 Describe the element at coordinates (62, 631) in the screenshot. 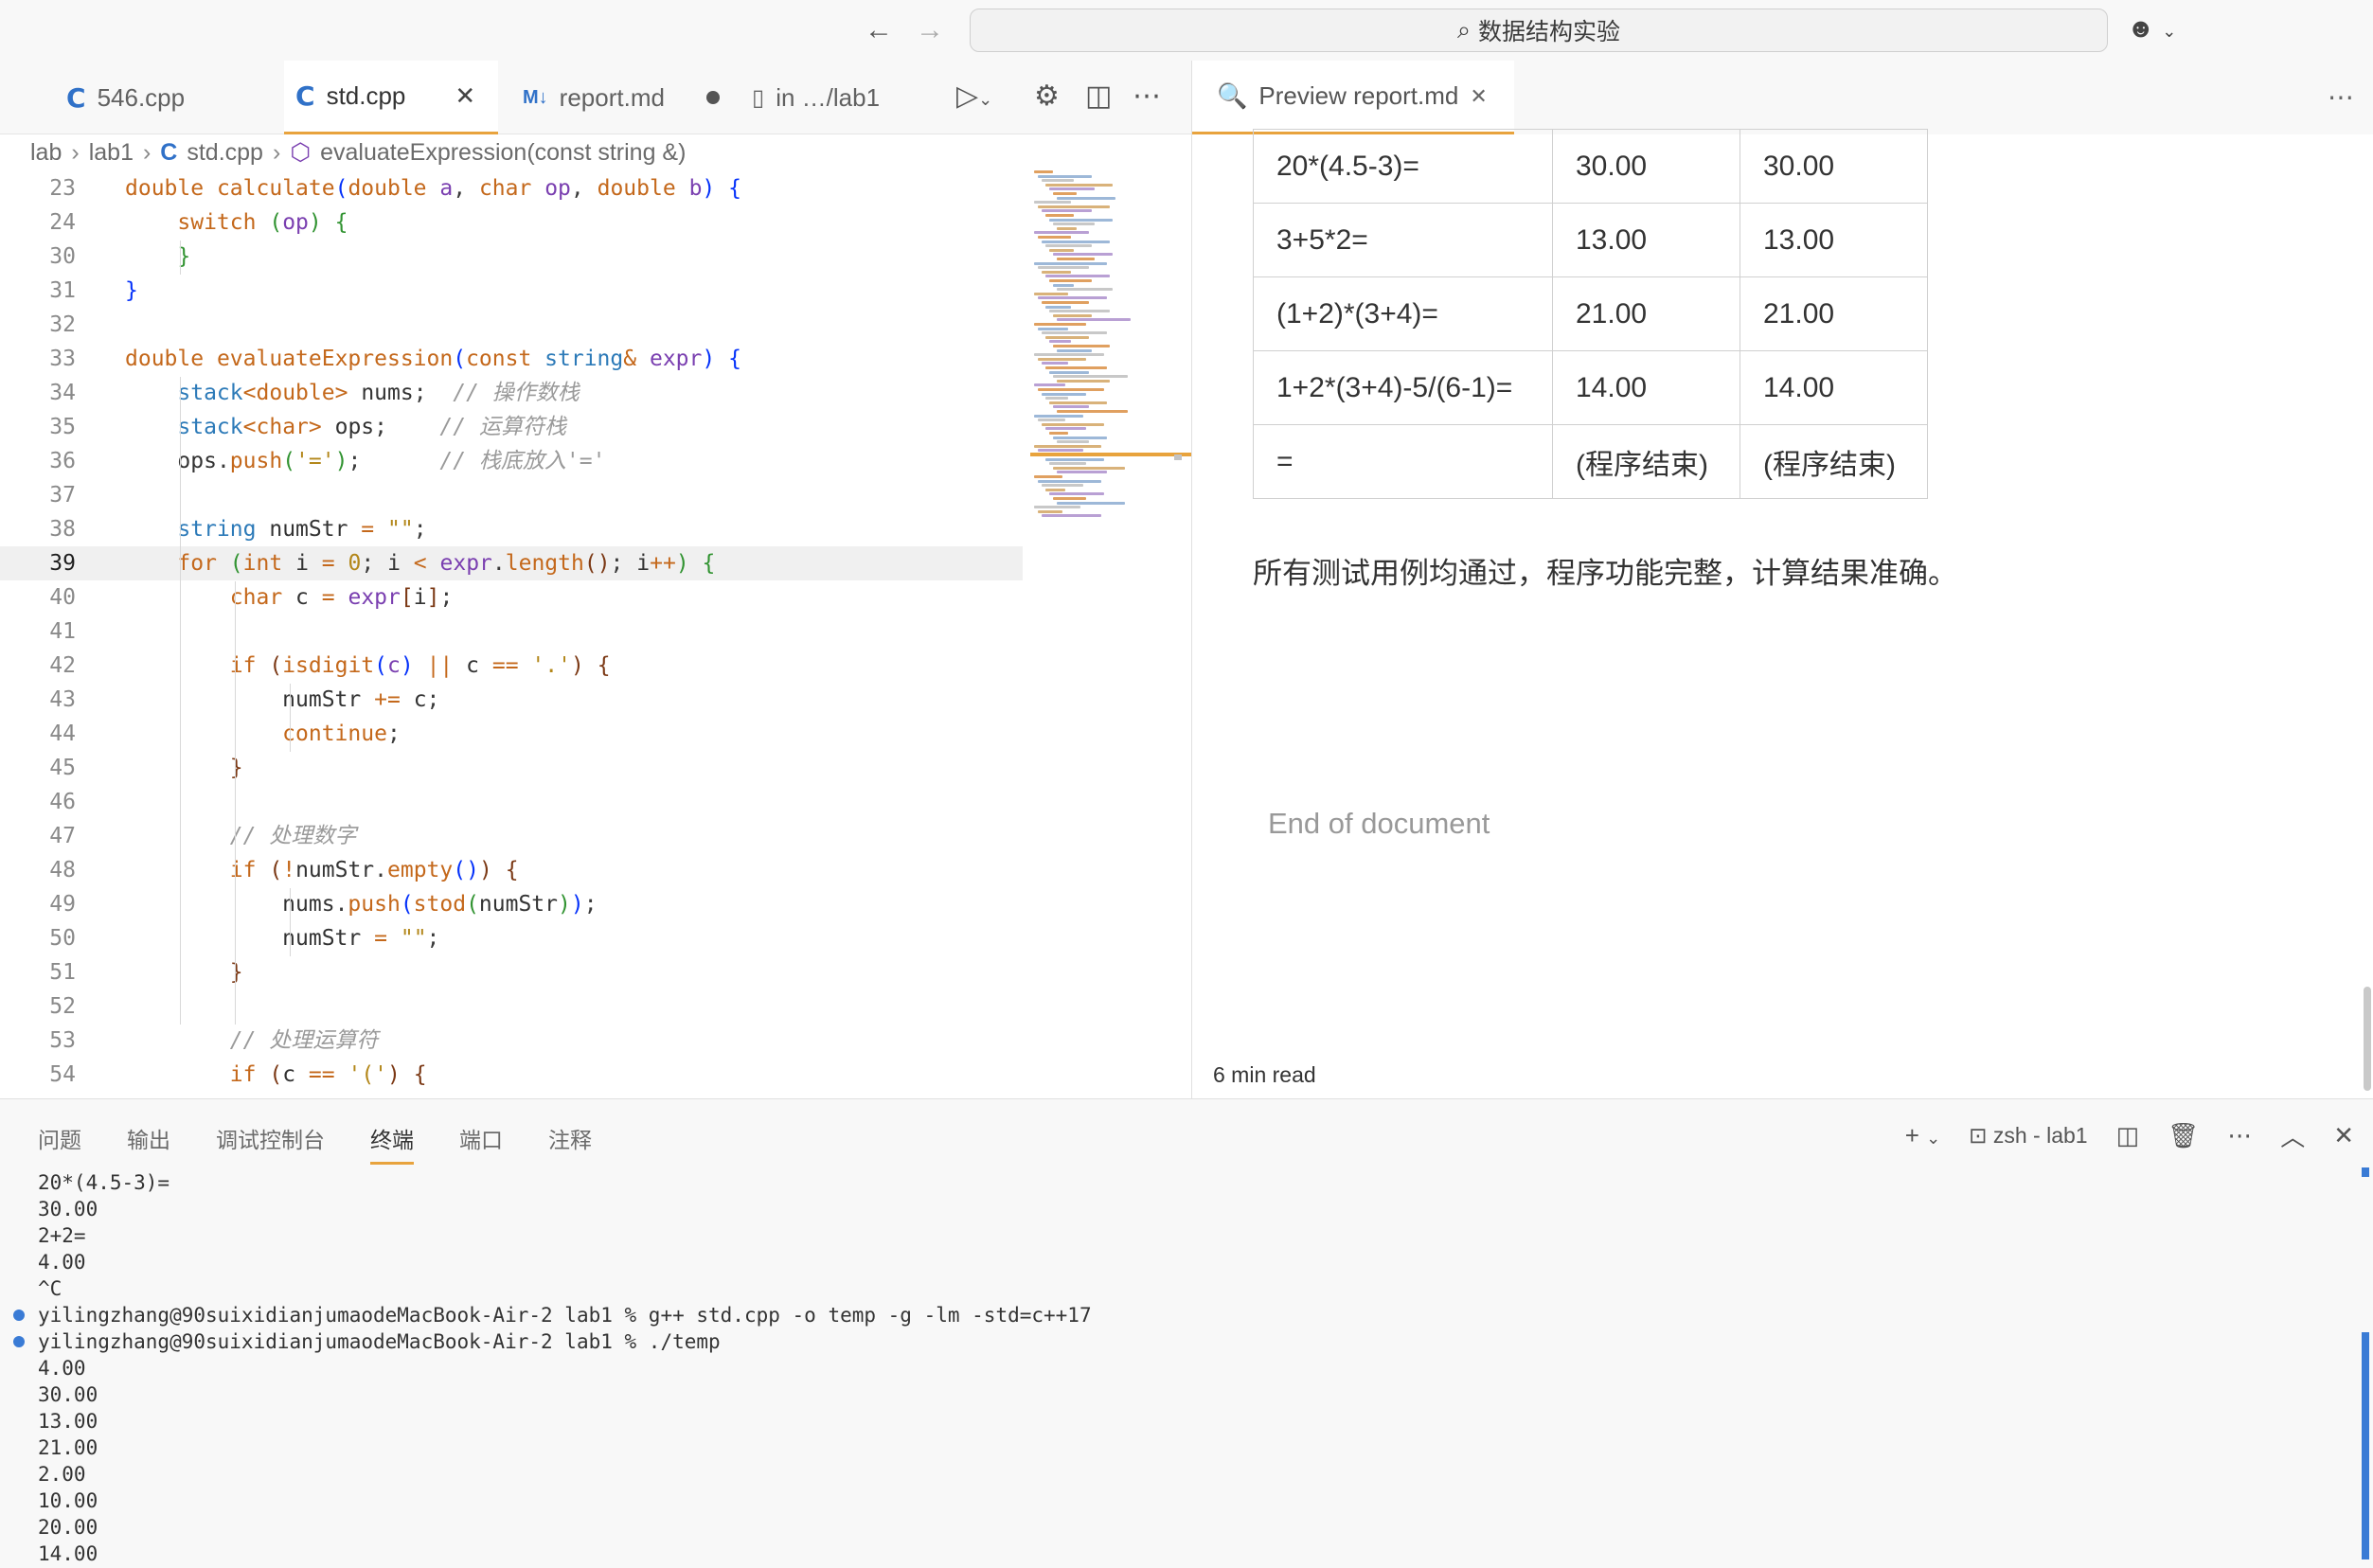

I see `line-number: 41` at that location.